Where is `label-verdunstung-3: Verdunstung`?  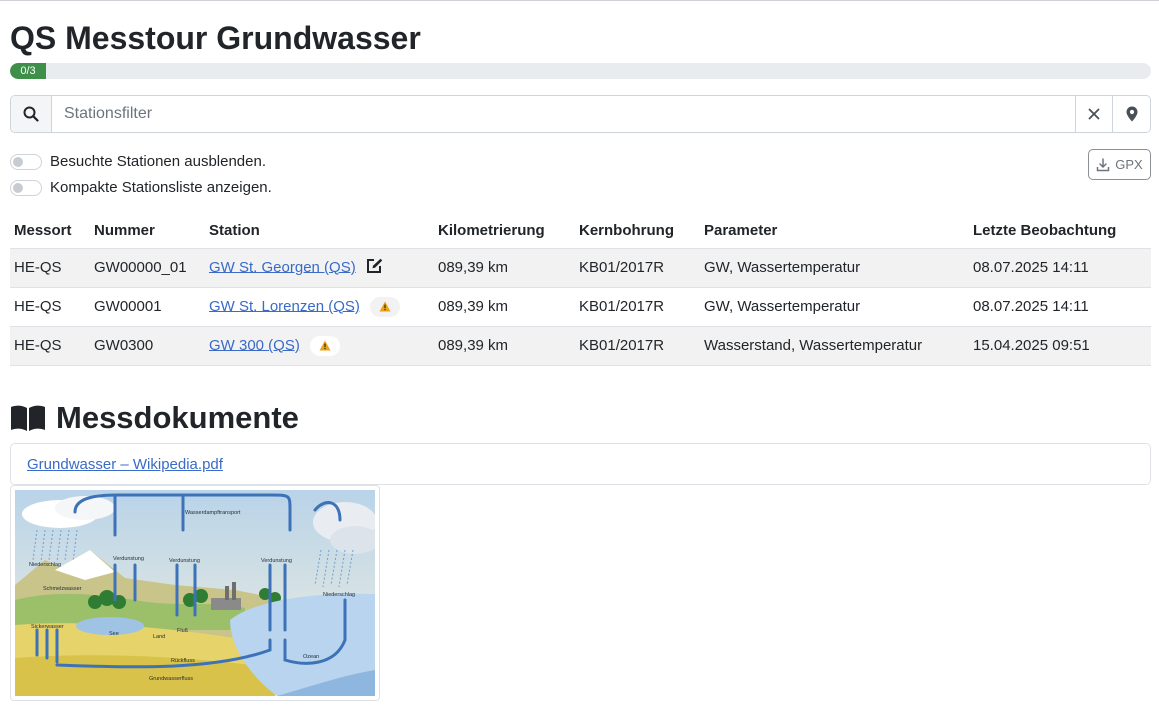 label-verdunstung-3: Verdunstung is located at coordinates (276, 561).